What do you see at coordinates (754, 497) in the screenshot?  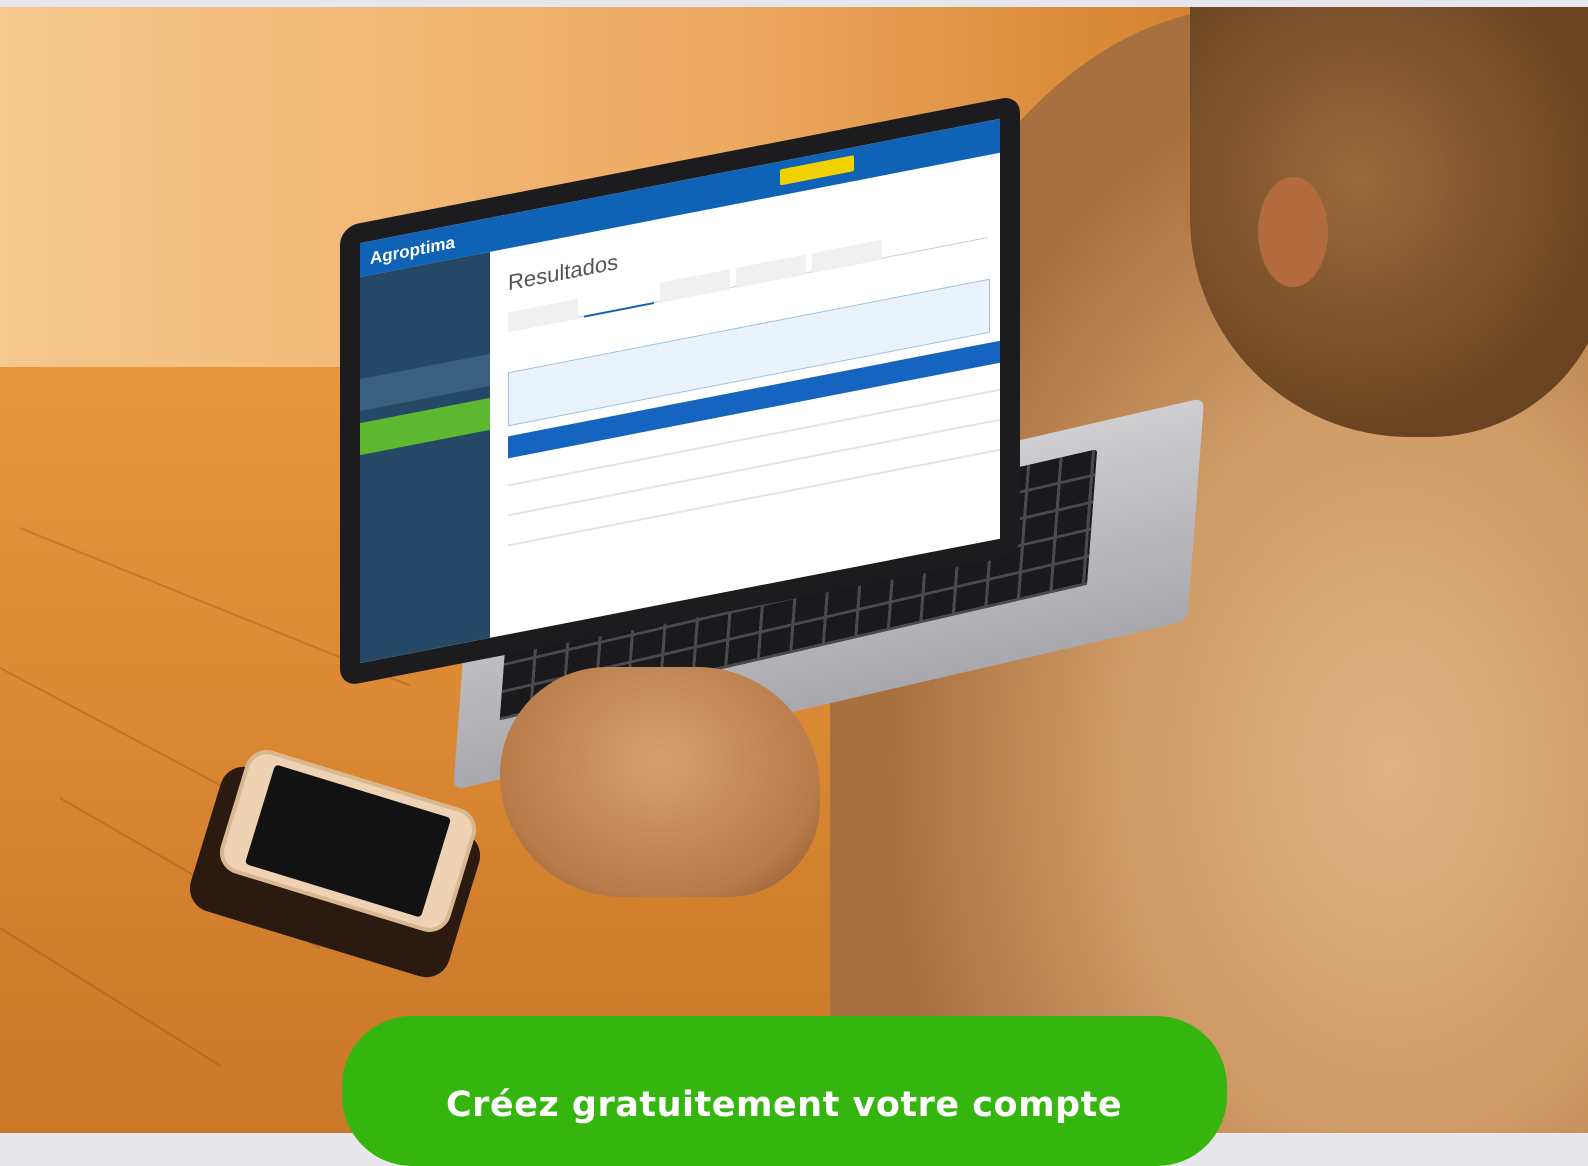 I see `app-table-row` at bounding box center [754, 497].